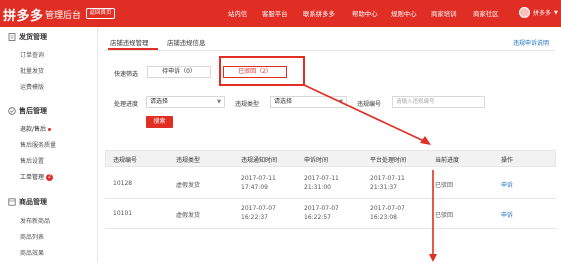 Image resolution: width=561 pixels, height=263 pixels. I want to click on cell-notify-date: 2017-07-11, so click(258, 178).